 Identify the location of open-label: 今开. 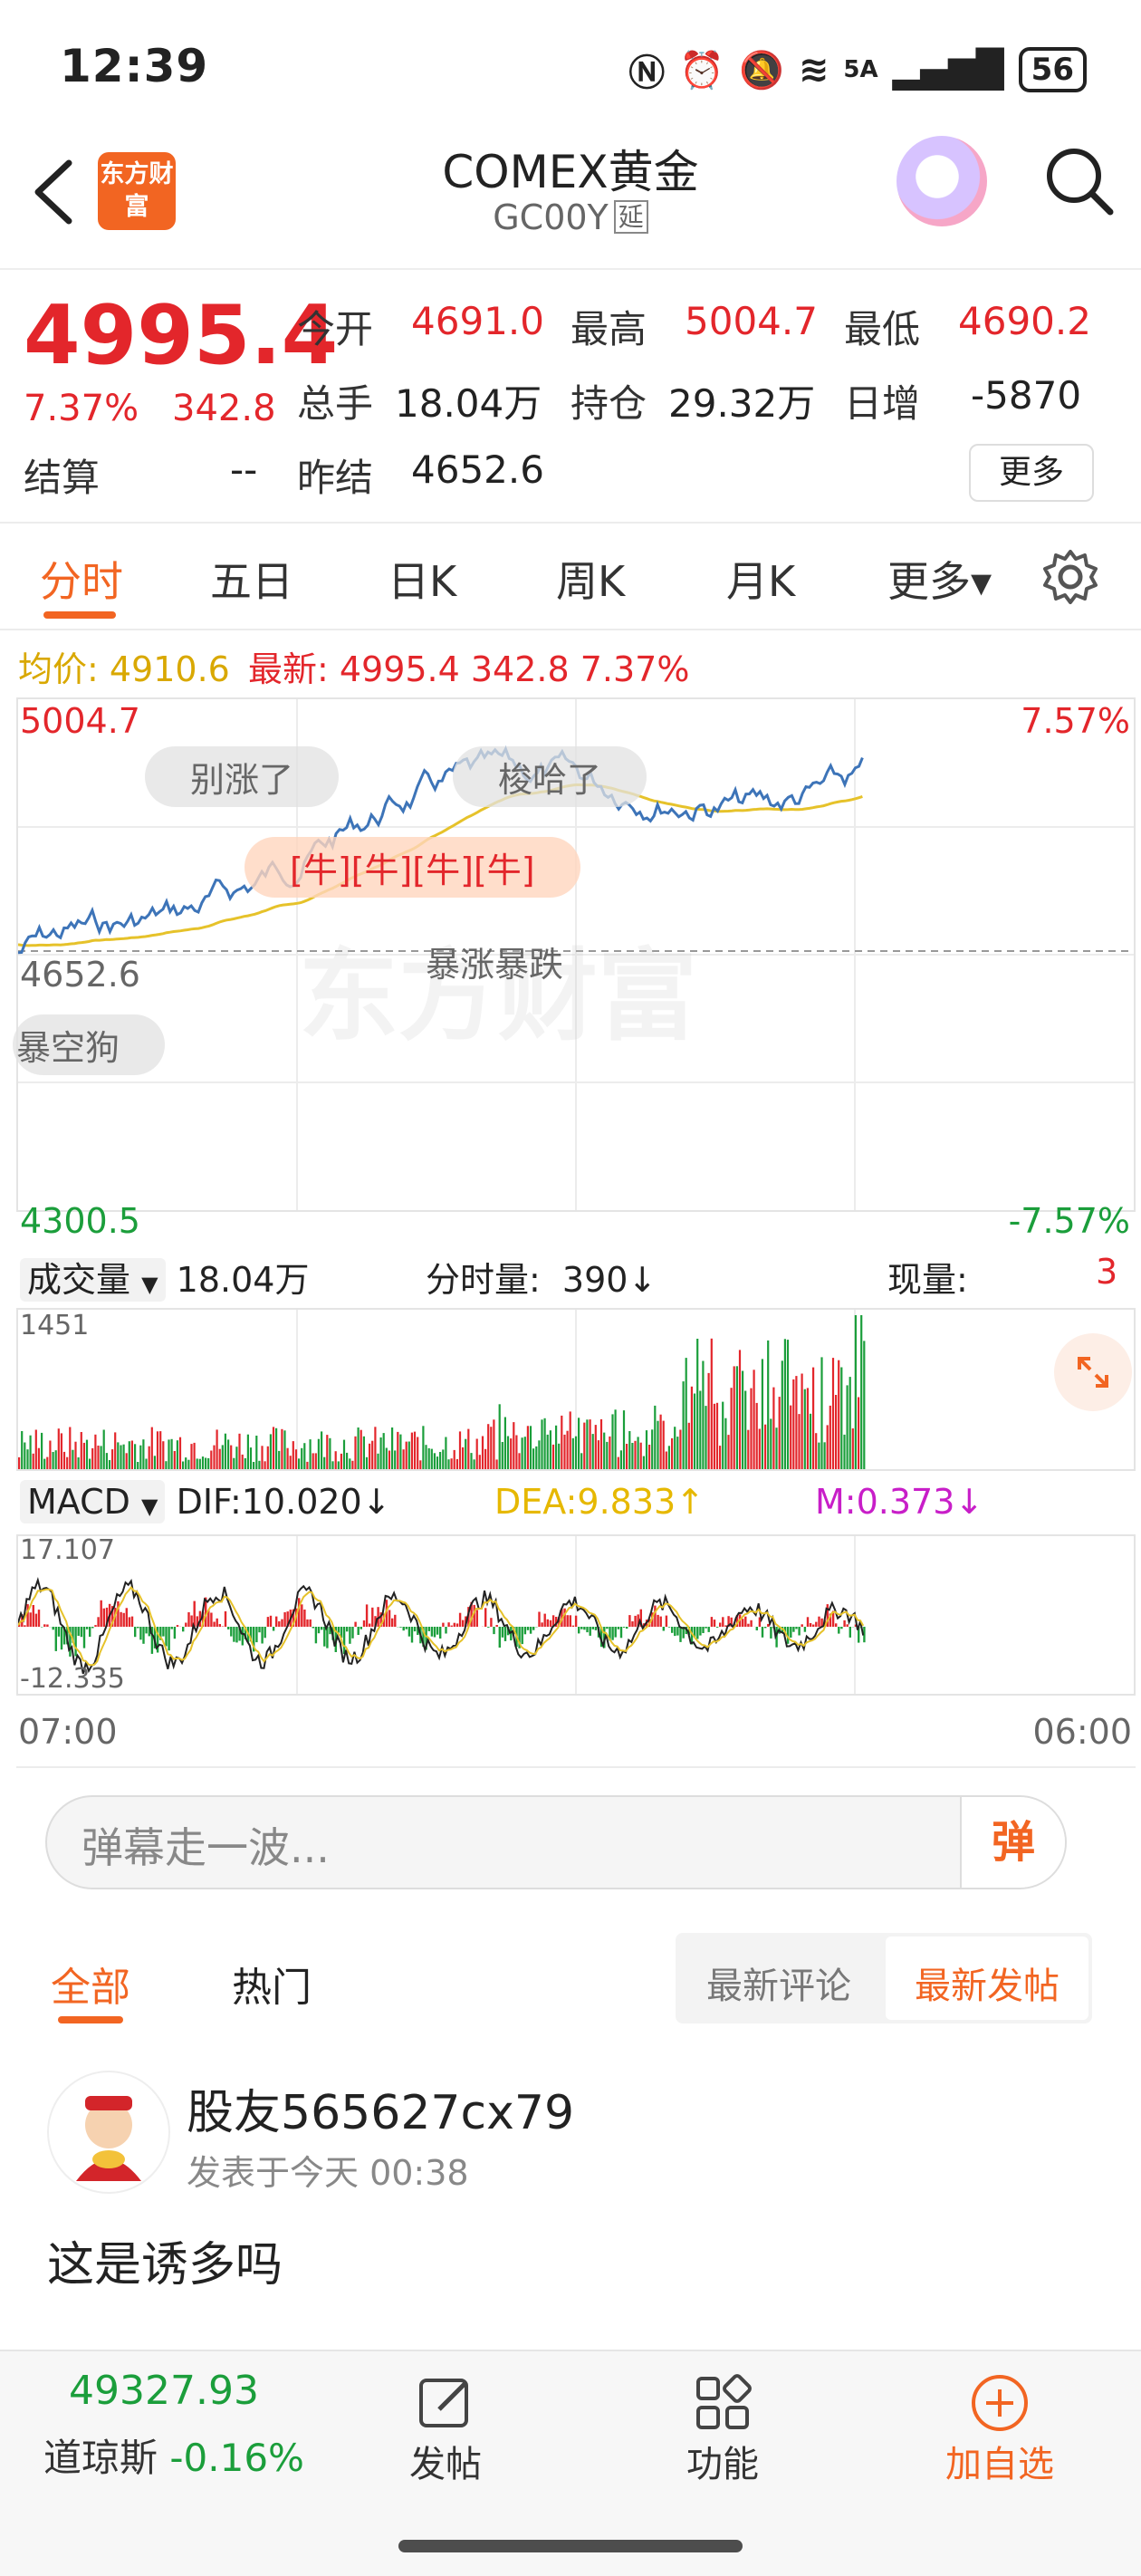
(335, 329).